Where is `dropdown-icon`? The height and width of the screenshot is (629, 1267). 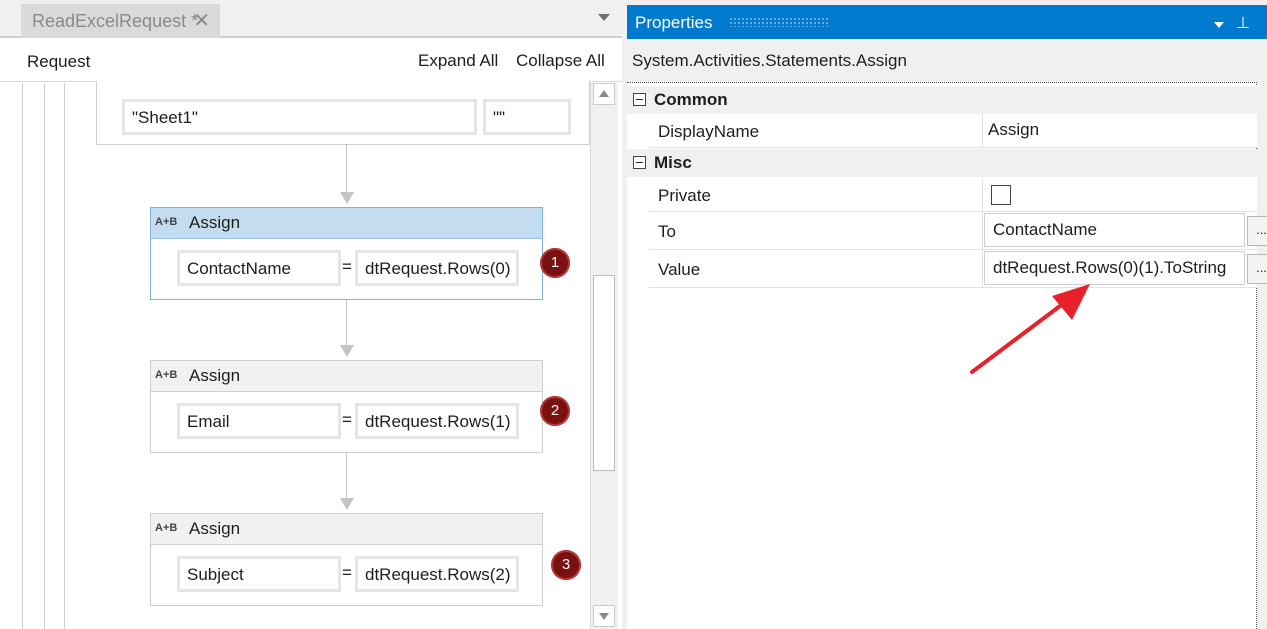
dropdown-icon is located at coordinates (1219, 25).